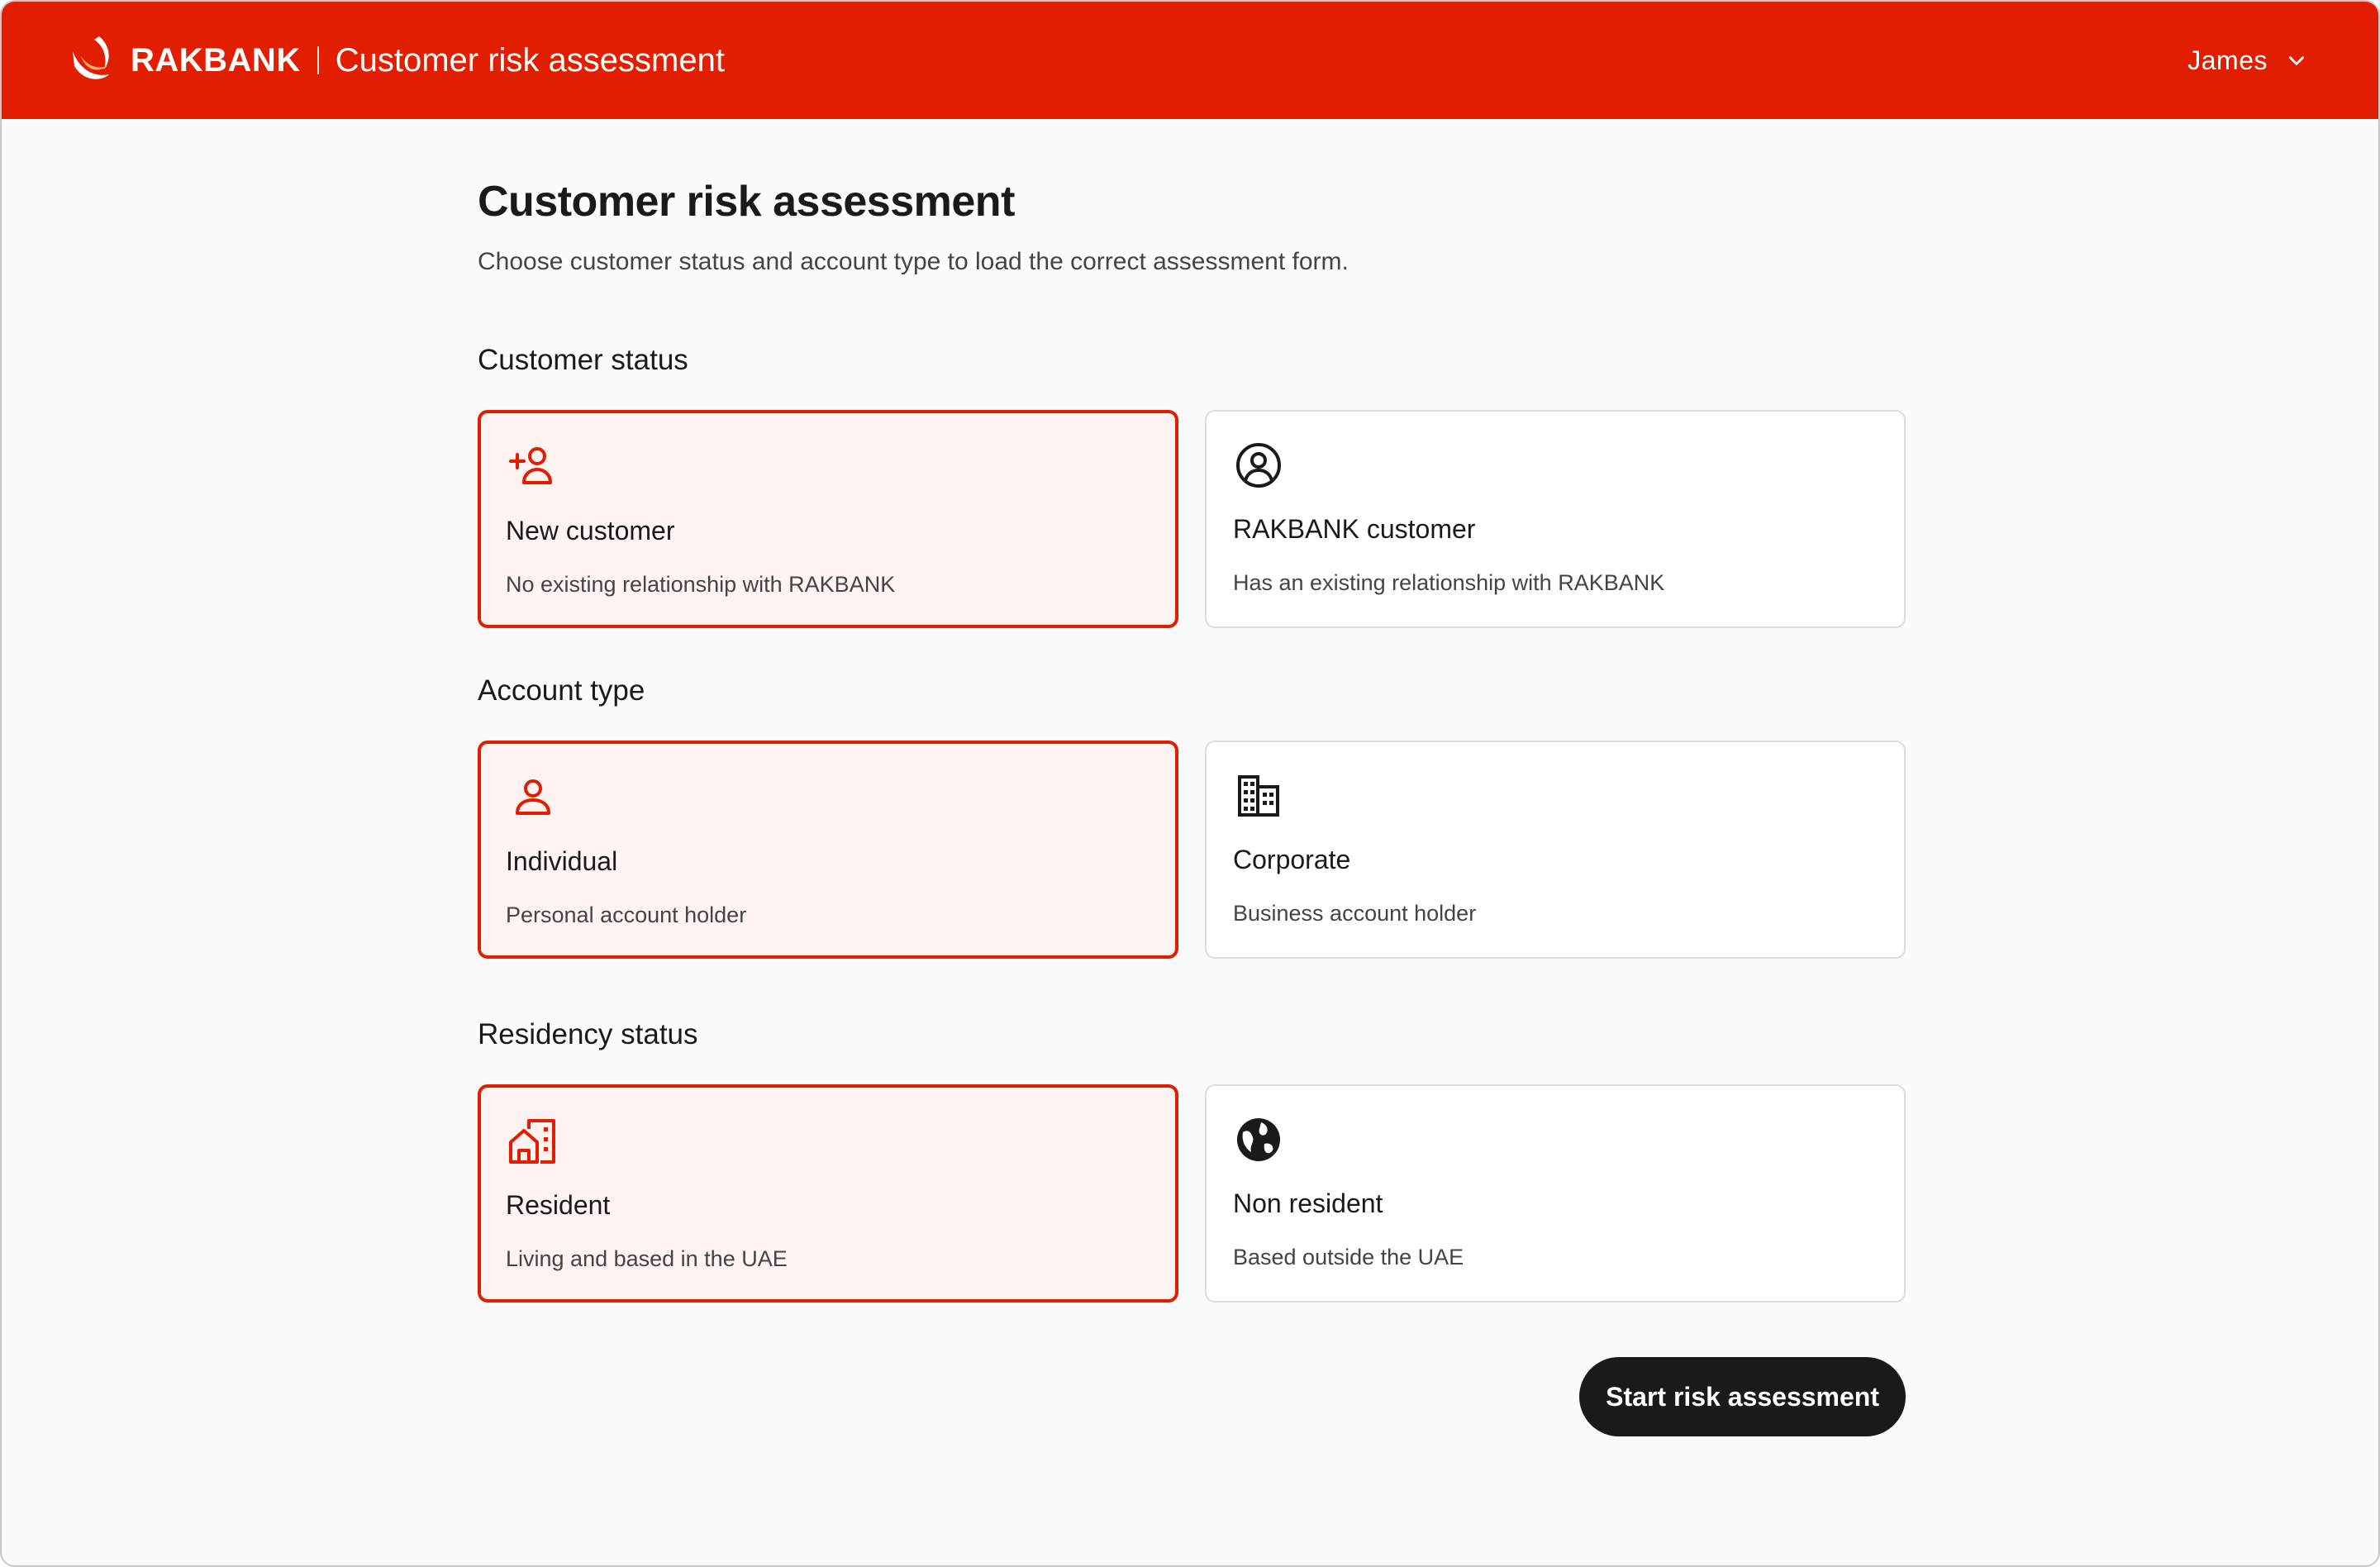 The width and height of the screenshot is (2380, 1567). Describe the element at coordinates (1258, 796) in the screenshot. I see `building-icon` at that location.